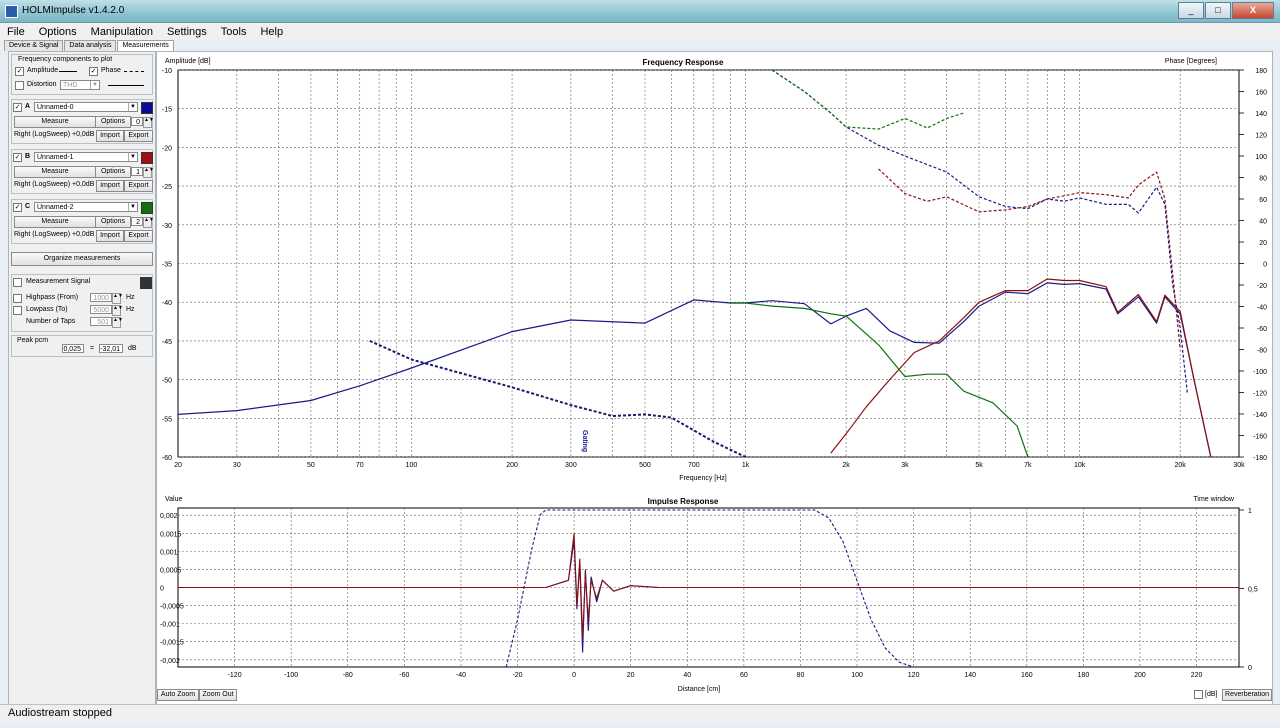  I want to click on ir-ytick-label: -0,001, so click(170, 625).